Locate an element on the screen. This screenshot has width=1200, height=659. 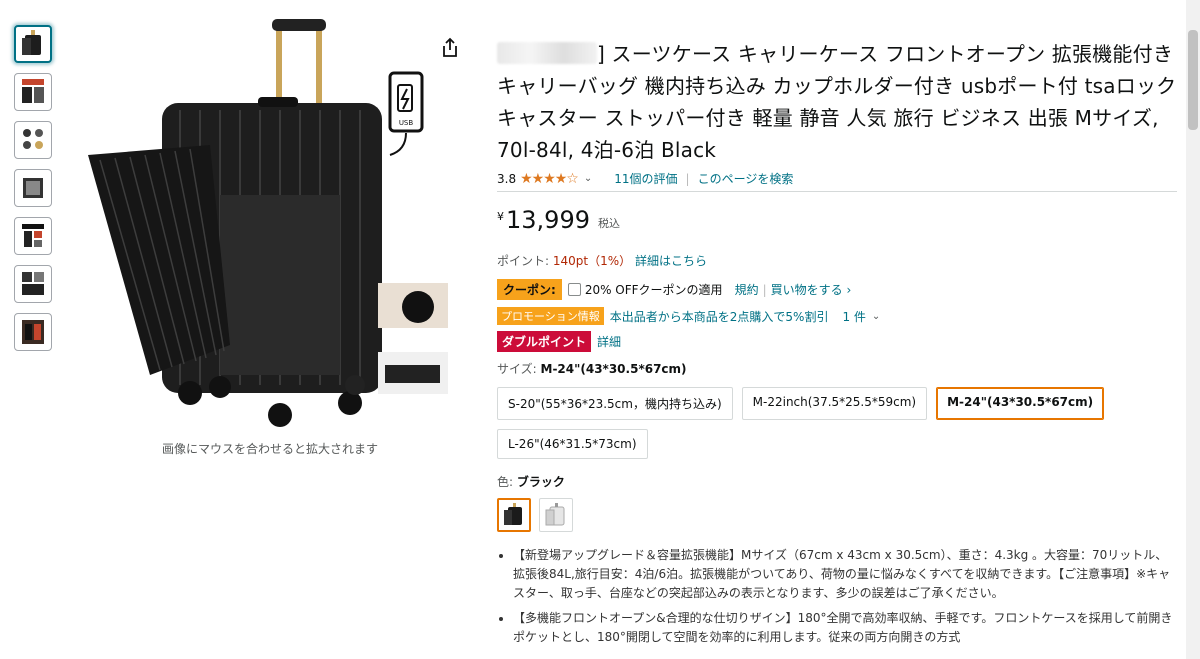
rating-value: 3.8 is located at coordinates (507, 178).